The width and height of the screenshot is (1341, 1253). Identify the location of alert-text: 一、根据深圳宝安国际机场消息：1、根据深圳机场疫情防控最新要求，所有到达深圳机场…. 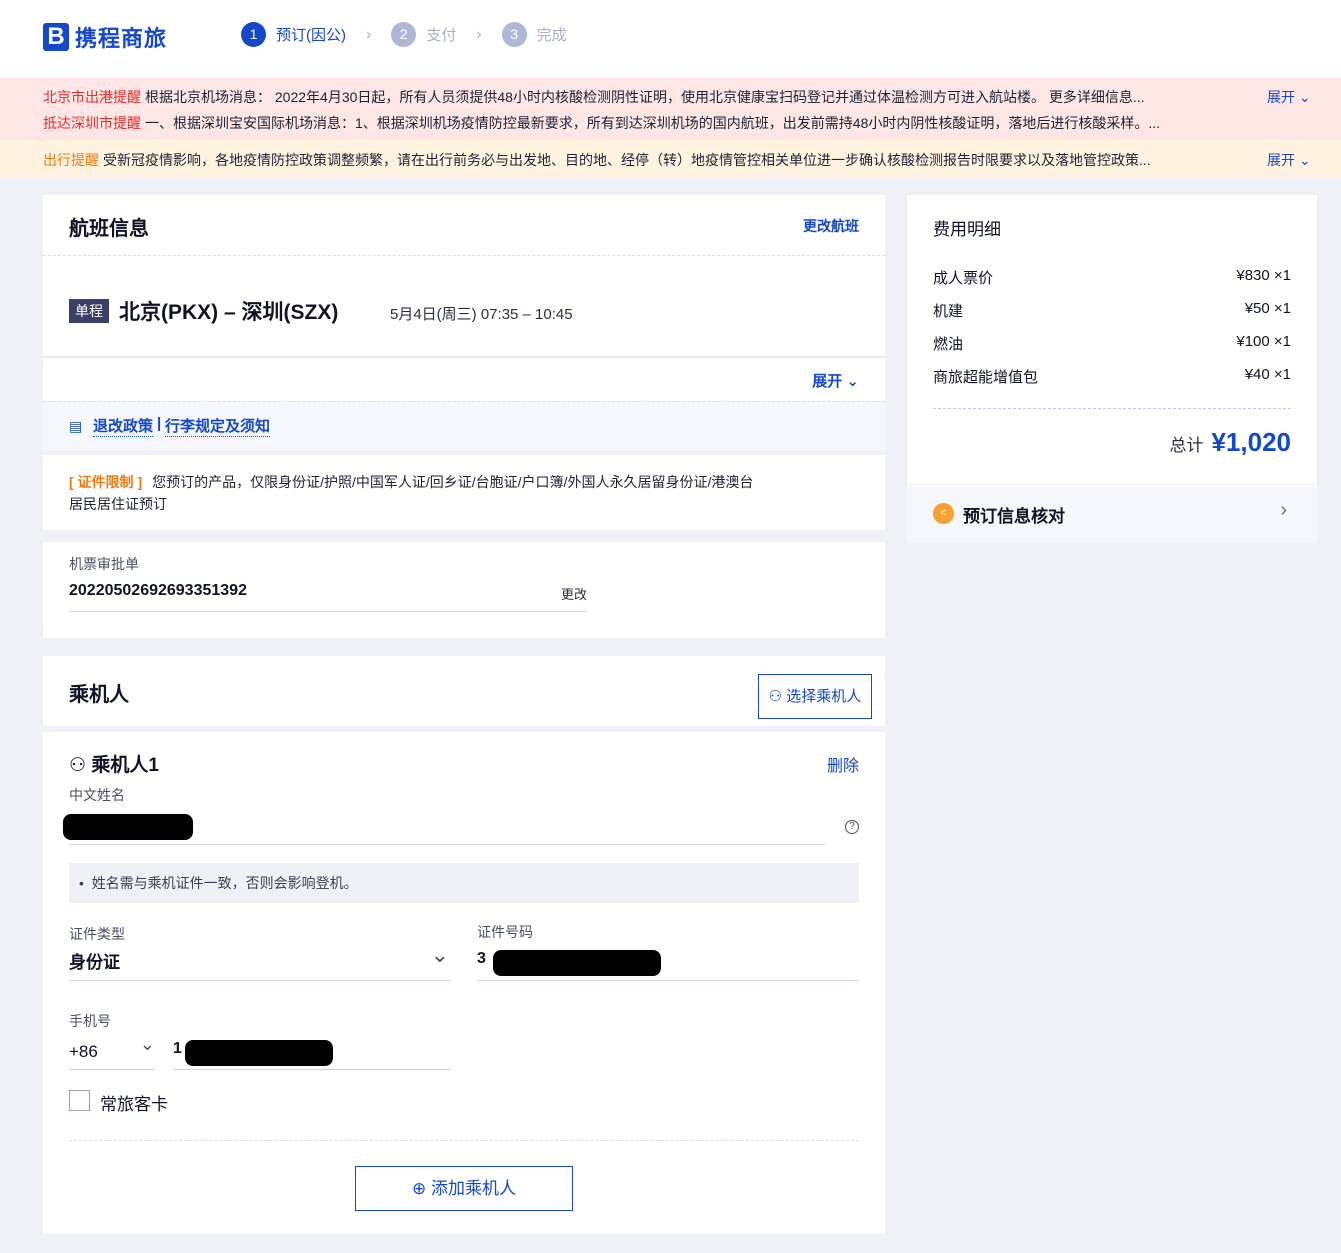
(653, 123).